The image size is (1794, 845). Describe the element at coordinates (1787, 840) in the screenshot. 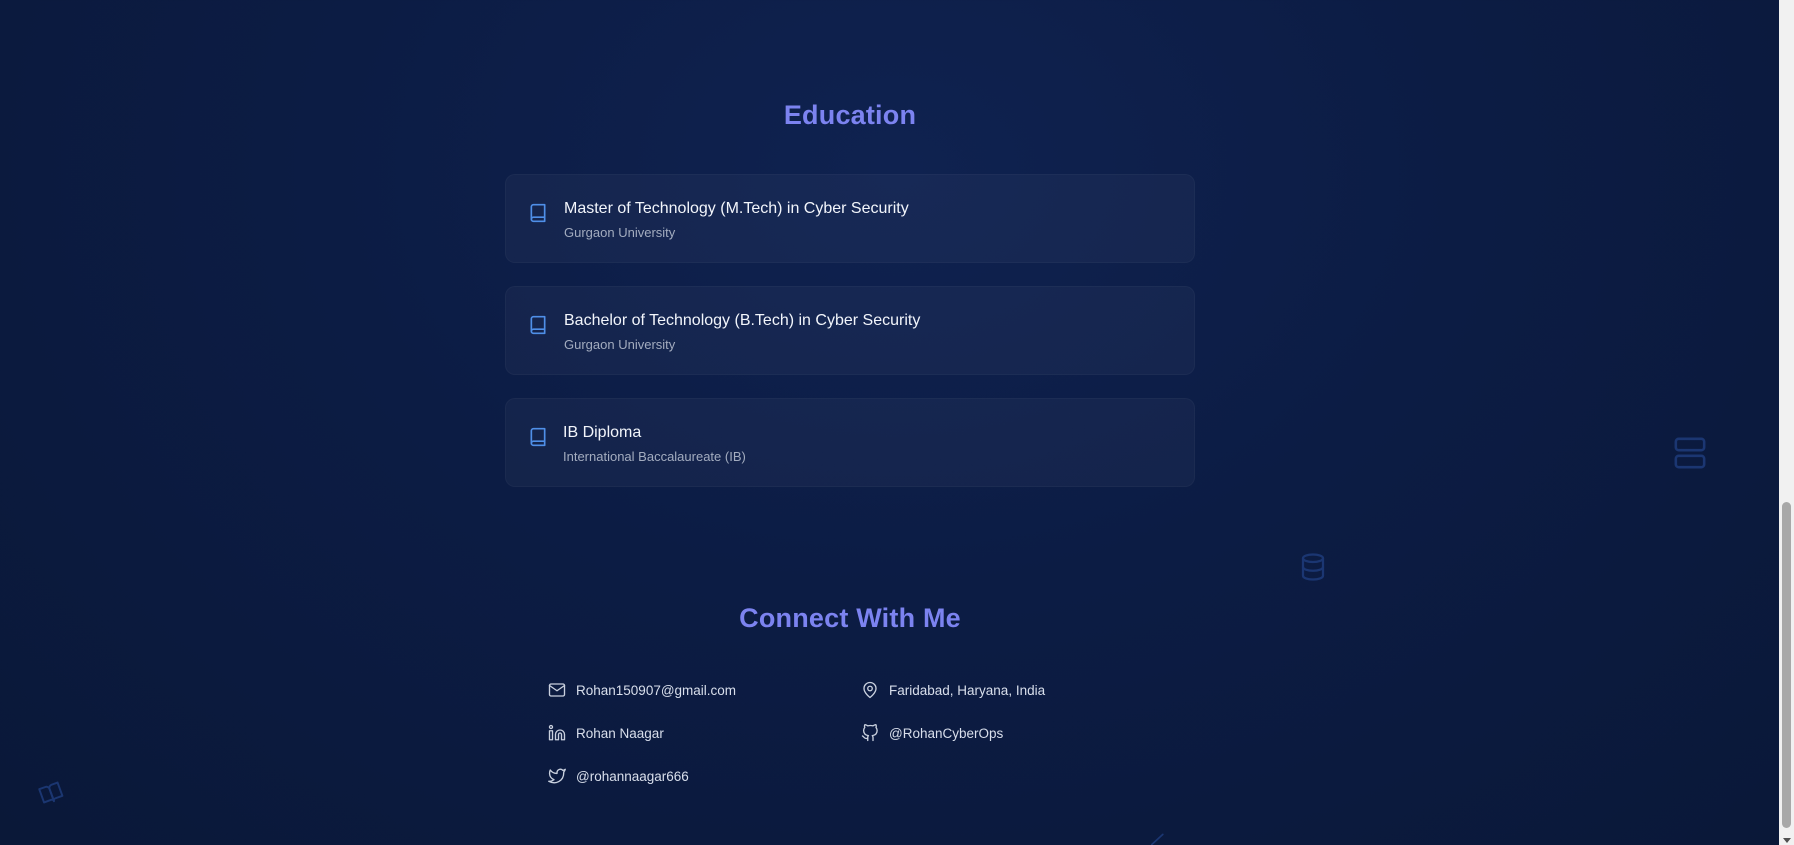

I see `scroll-down-arrow-icon` at that location.